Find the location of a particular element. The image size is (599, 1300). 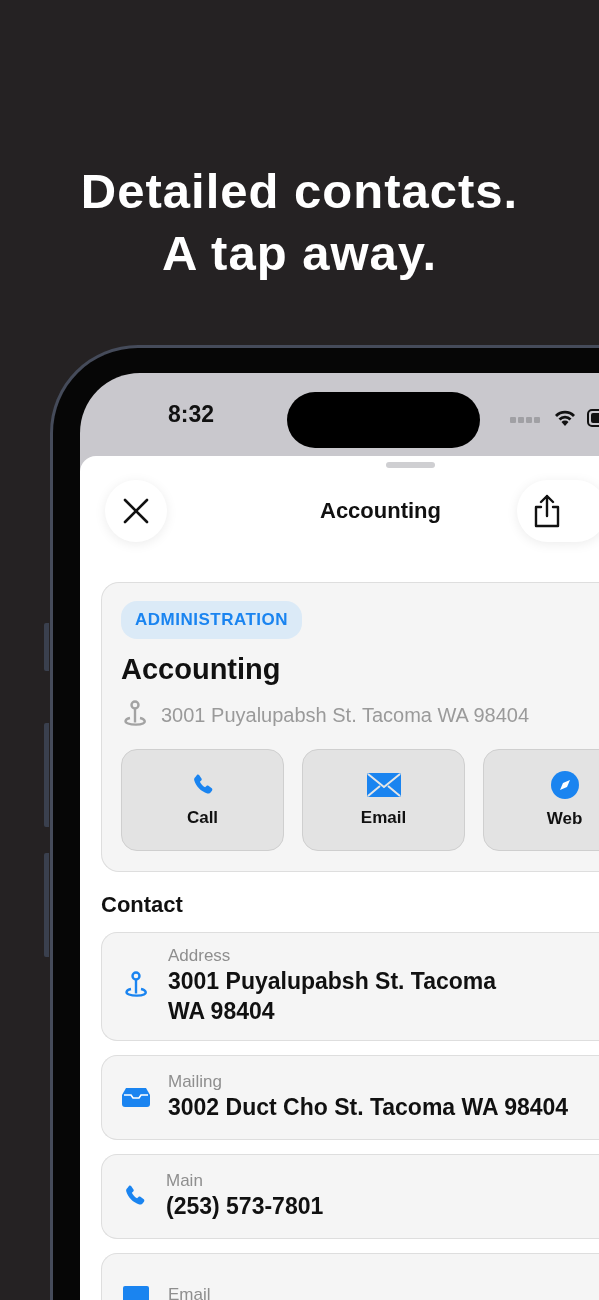

section-title: Contact is located at coordinates (142, 905).